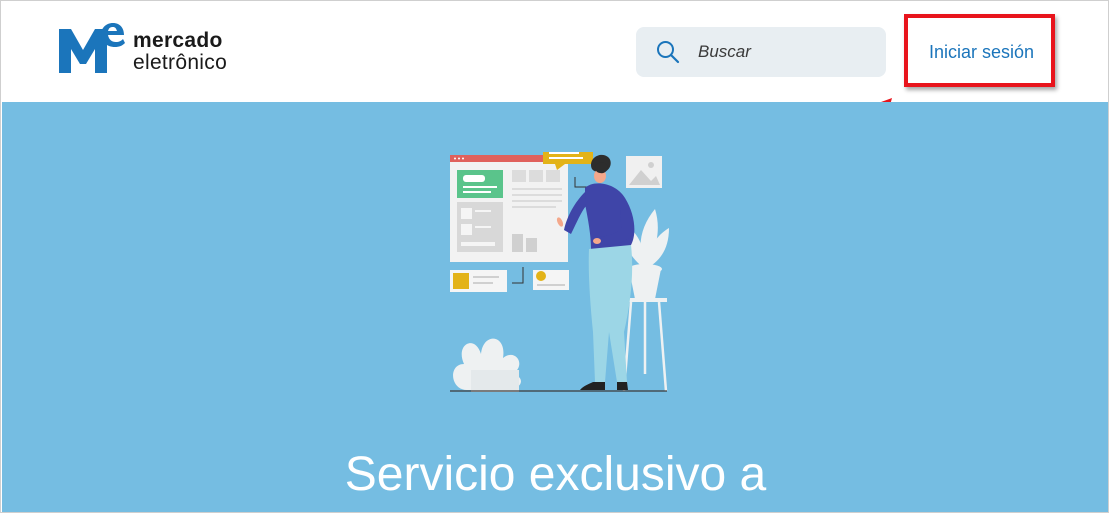 The width and height of the screenshot is (1109, 513). I want to click on hero-title: Servicio exclusivo a, so click(555, 474).